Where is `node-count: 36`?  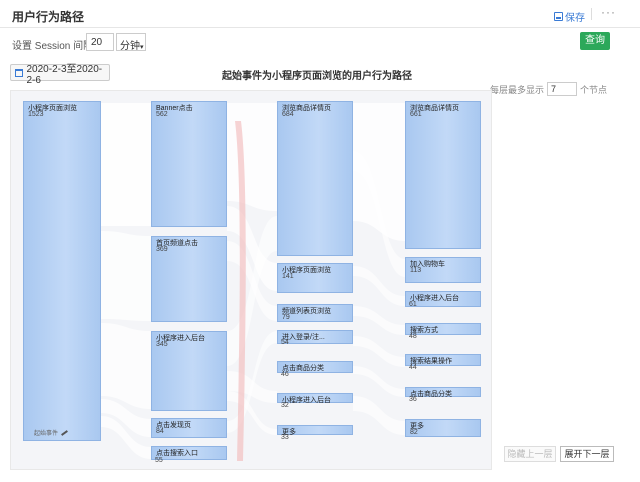
node-count: 36 is located at coordinates (413, 399).